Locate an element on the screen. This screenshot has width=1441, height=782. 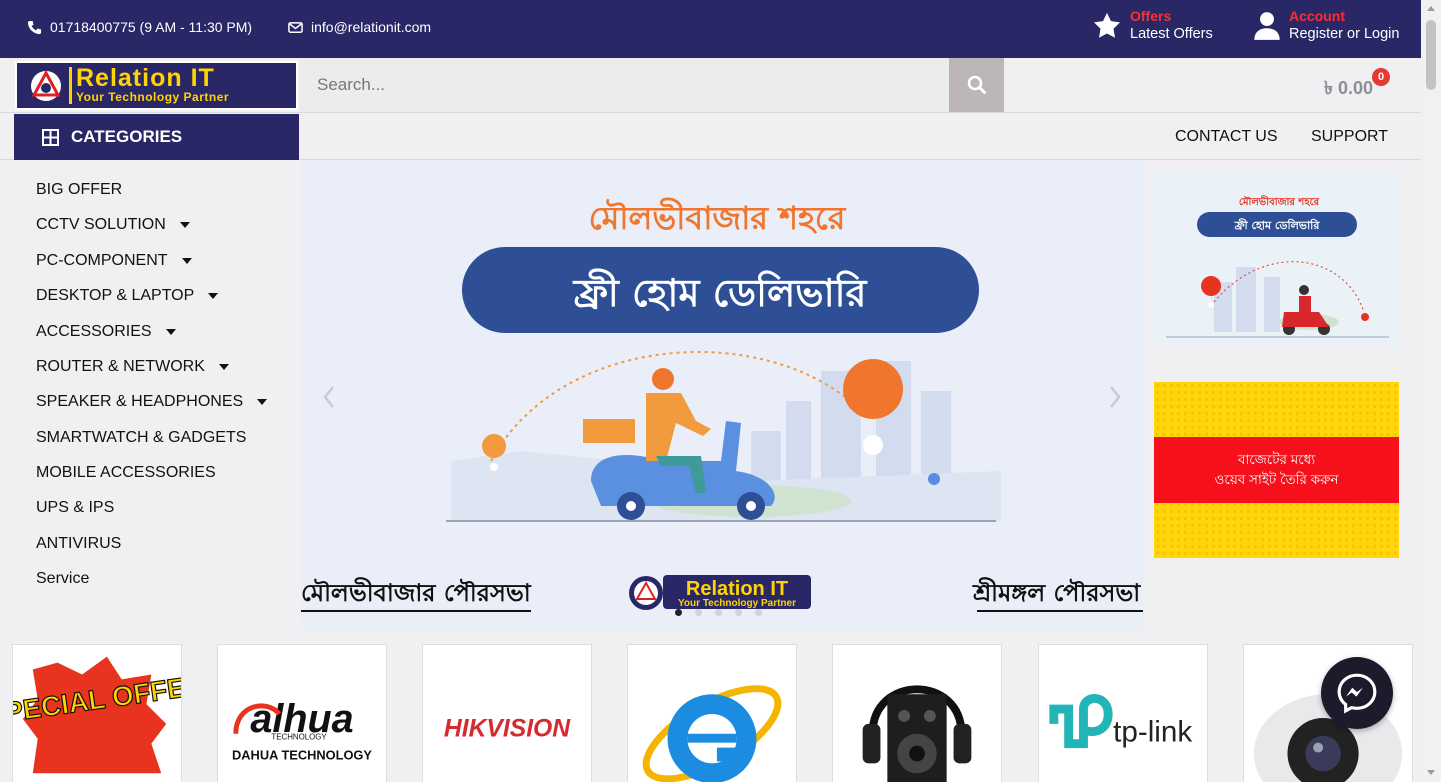
logo-tagline: Your Technology Partner is located at coordinates (153, 97).